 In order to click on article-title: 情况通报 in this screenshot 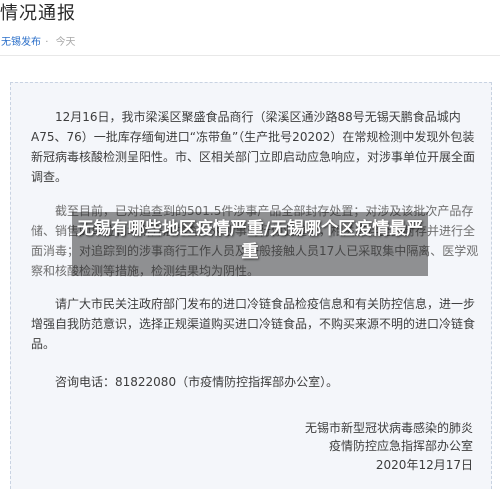, I will do `click(38, 13)`.